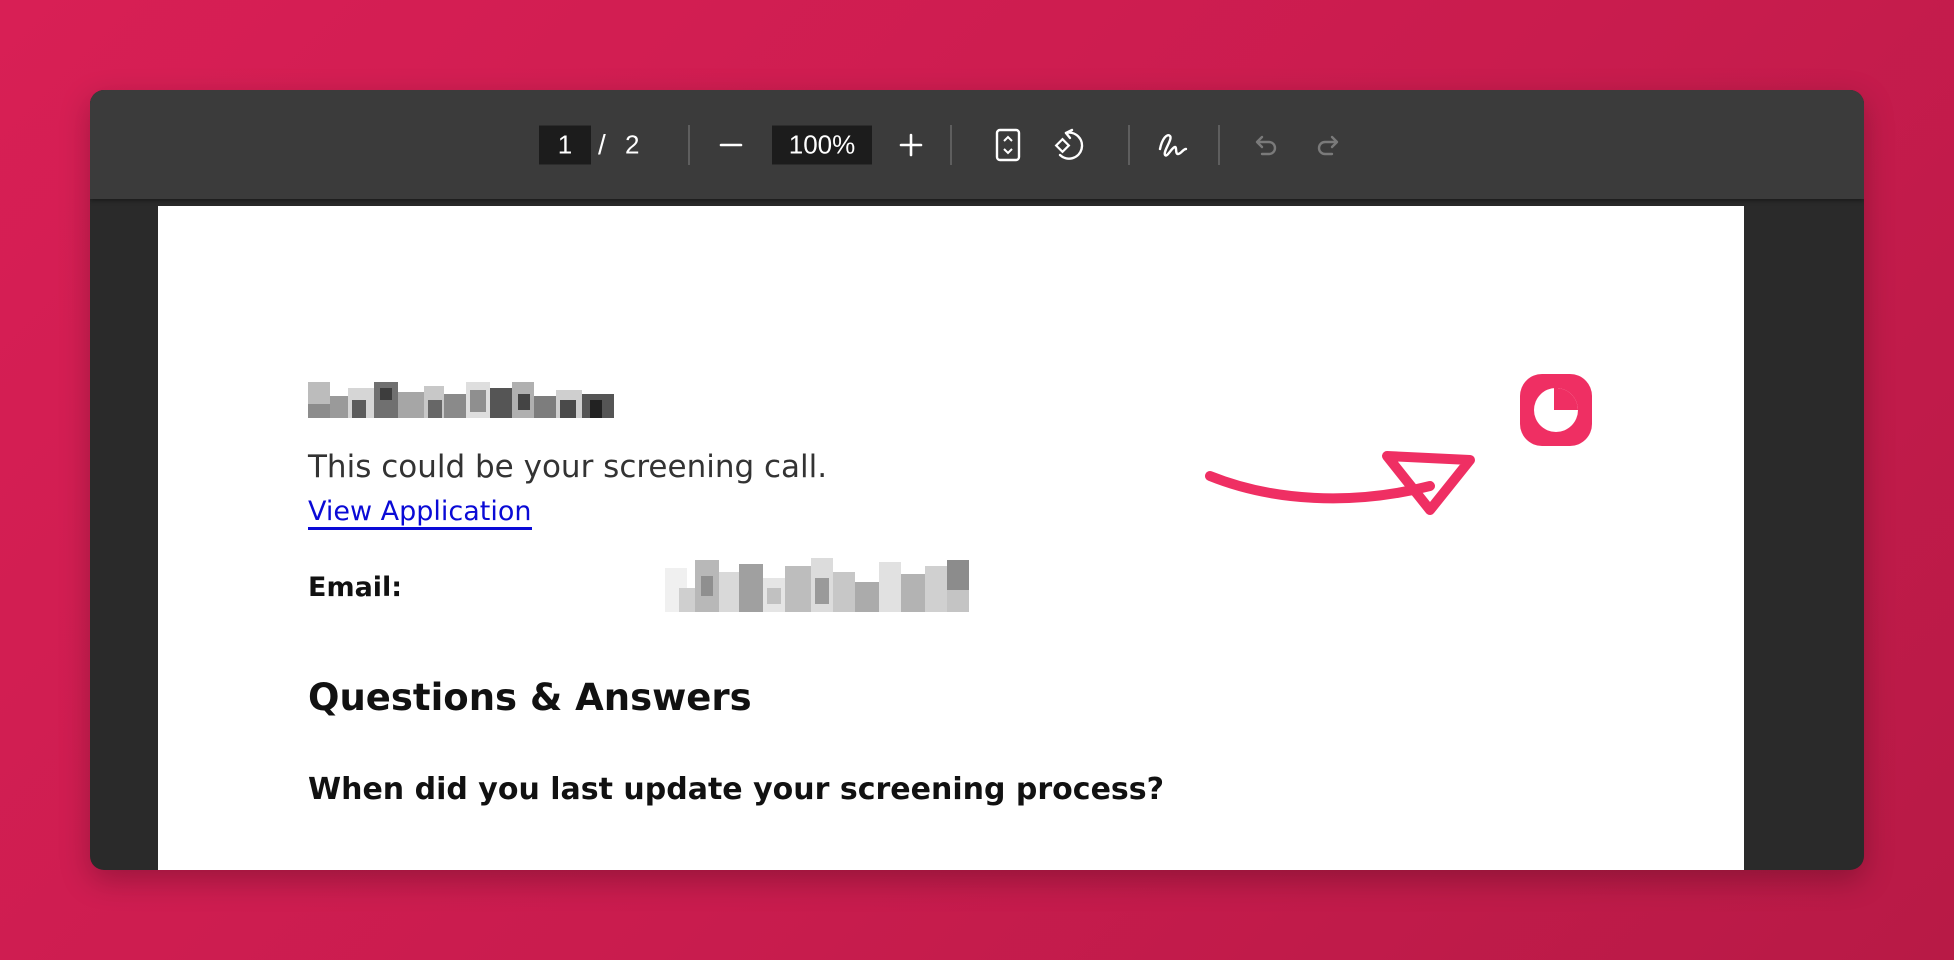 This screenshot has height=960, width=1954. What do you see at coordinates (822, 144) in the screenshot?
I see `zoom-input: 100%` at bounding box center [822, 144].